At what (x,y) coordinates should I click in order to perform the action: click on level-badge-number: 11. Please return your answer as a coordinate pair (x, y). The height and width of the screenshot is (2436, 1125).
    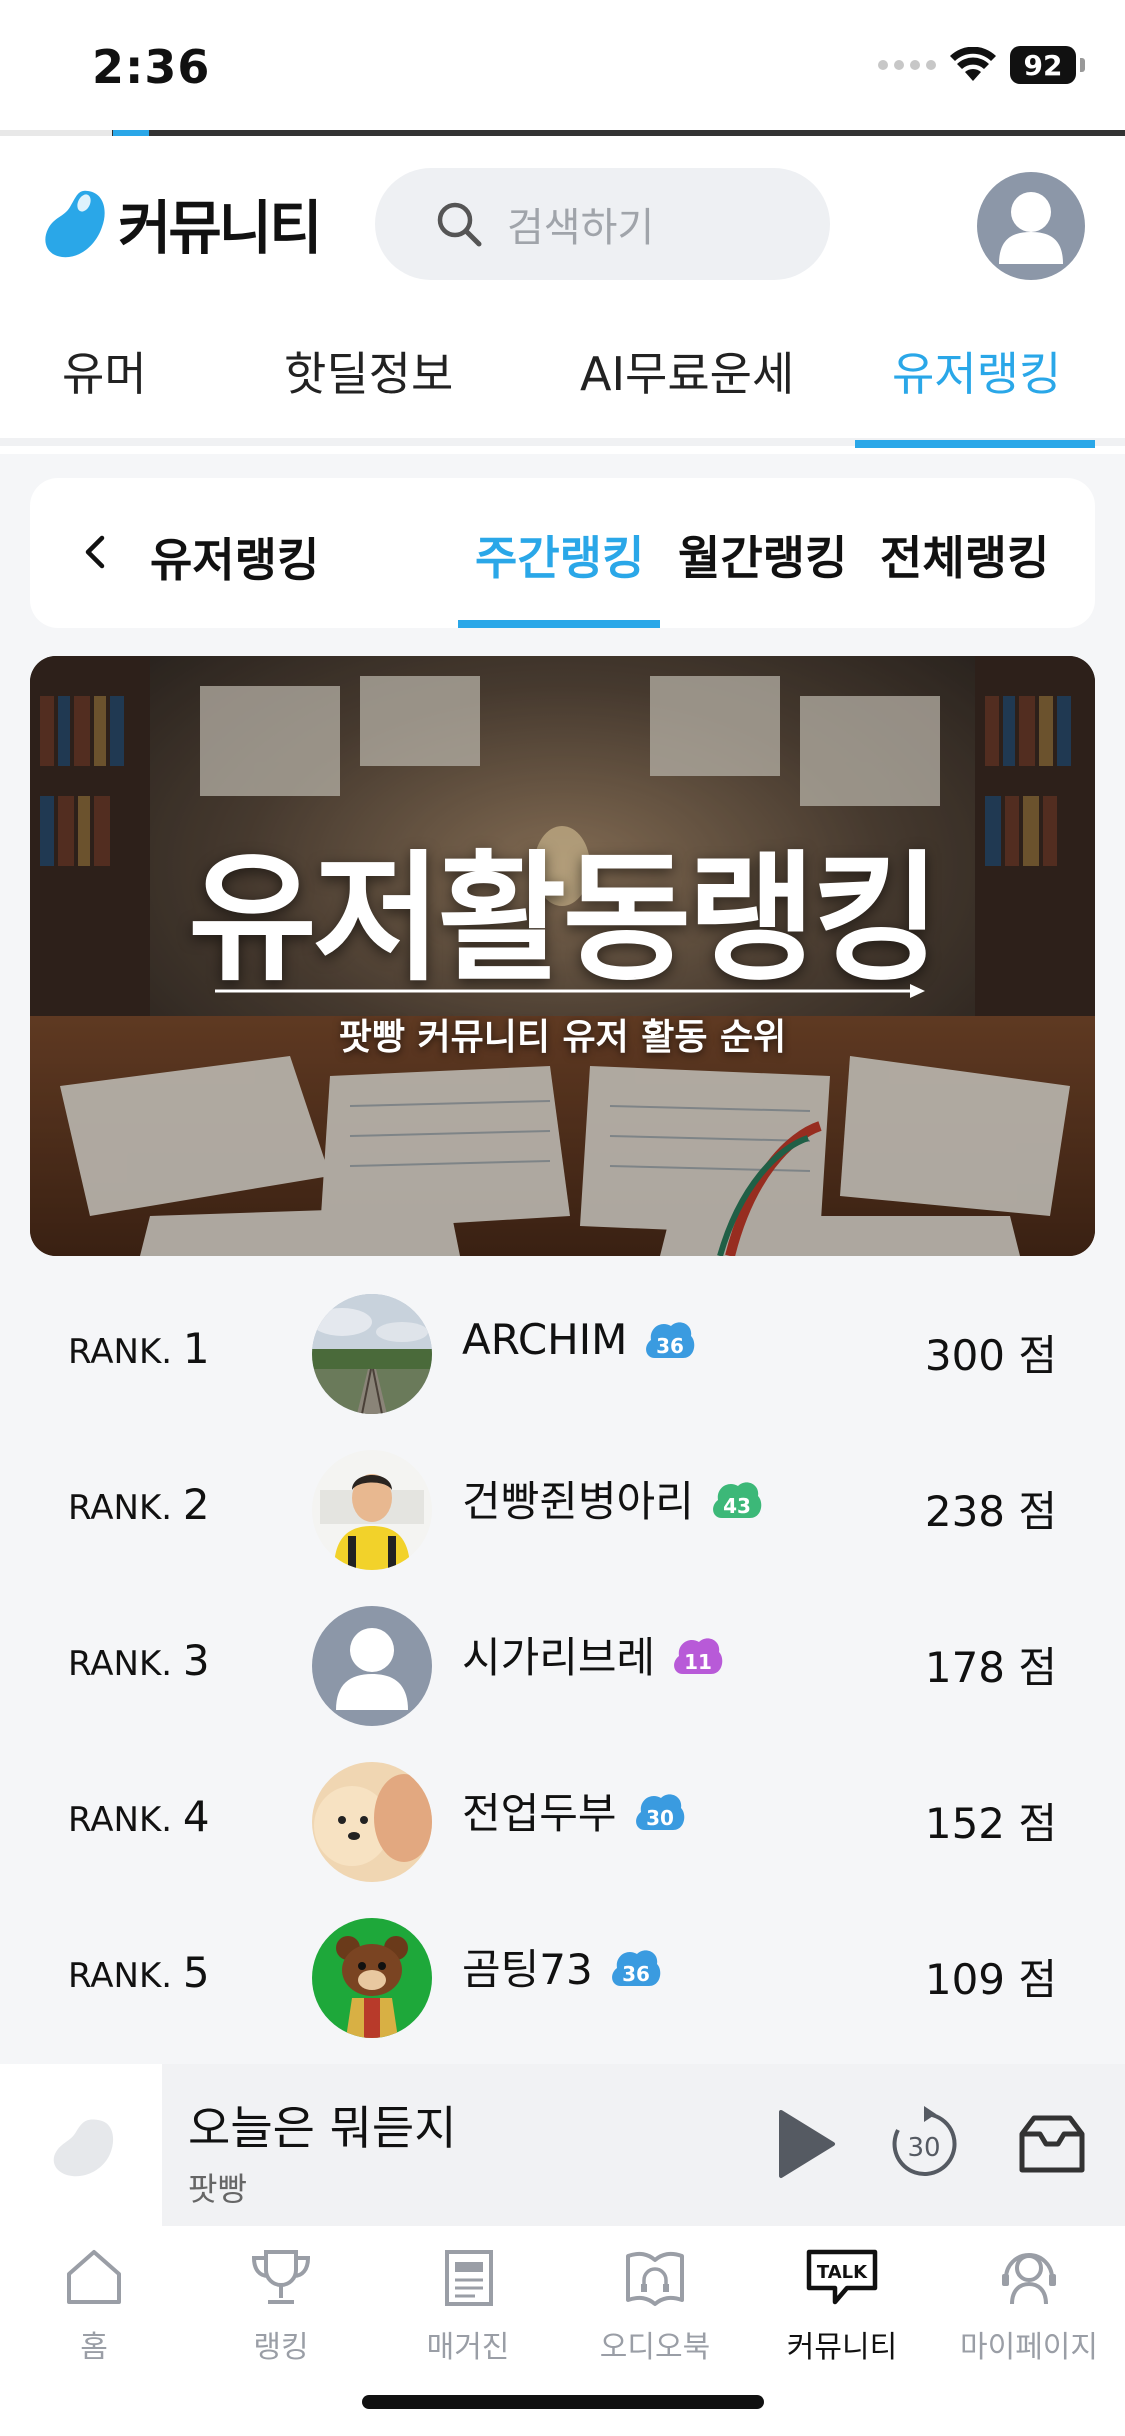
    Looking at the image, I should click on (698, 1662).